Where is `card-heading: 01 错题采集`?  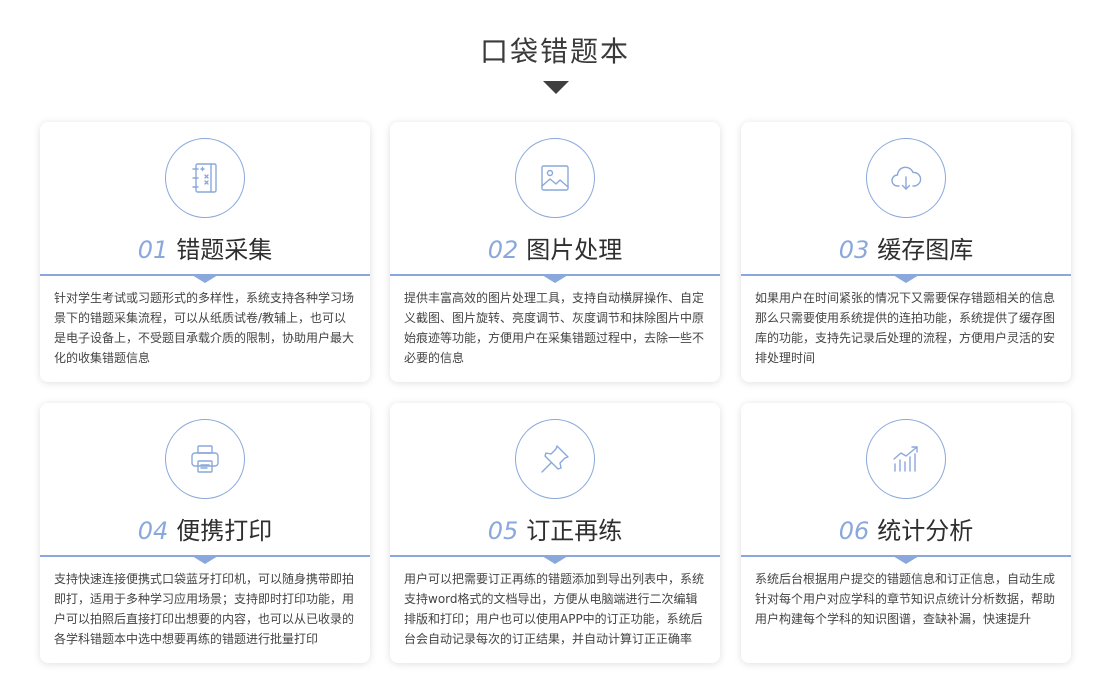 card-heading: 01 错题采集 is located at coordinates (205, 250).